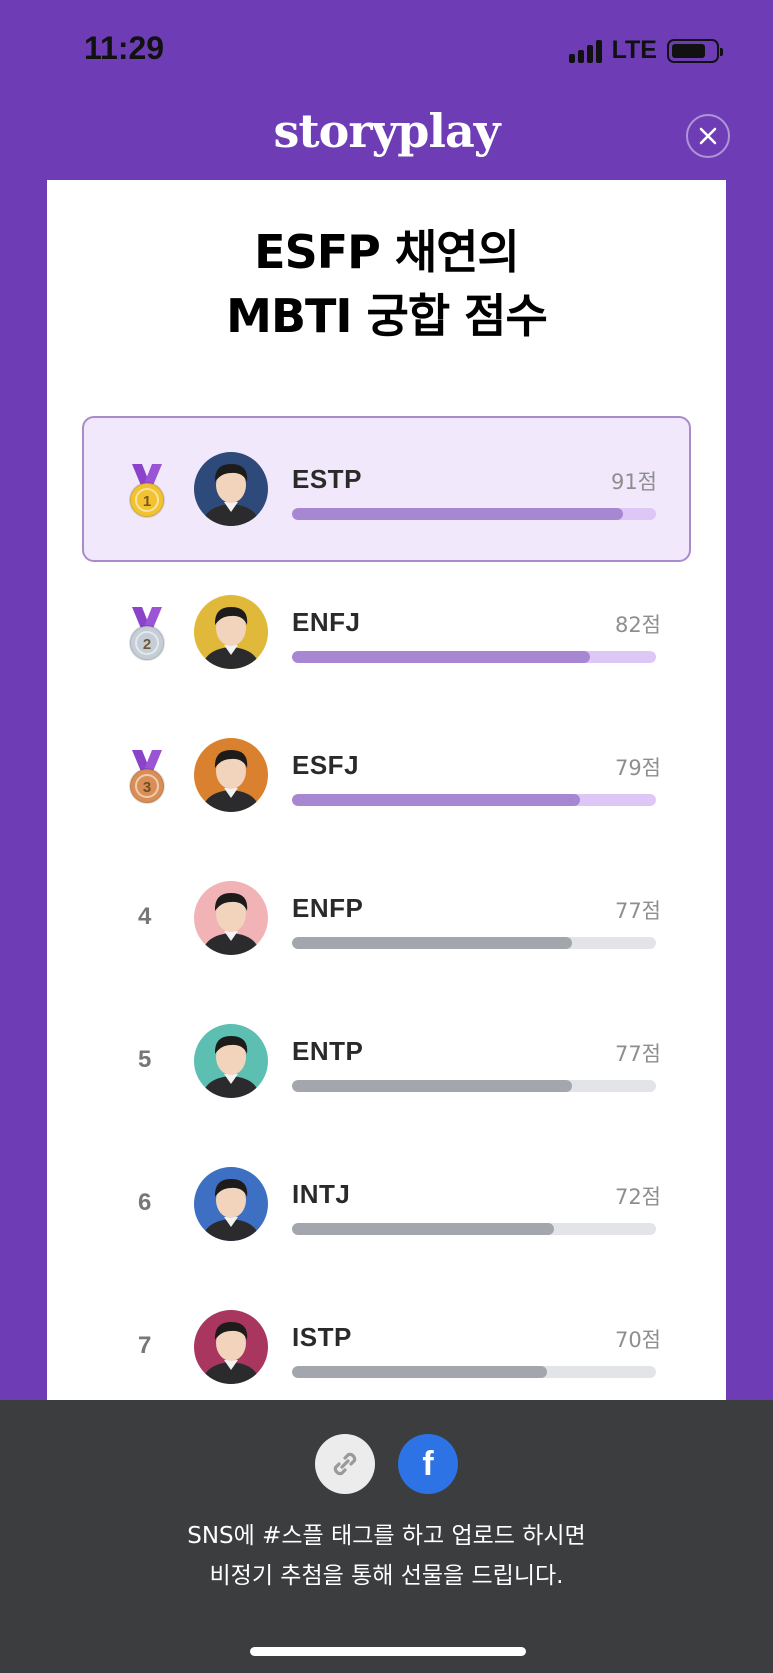  Describe the element at coordinates (326, 765) in the screenshot. I see `mbti-label: ESFJ` at that location.